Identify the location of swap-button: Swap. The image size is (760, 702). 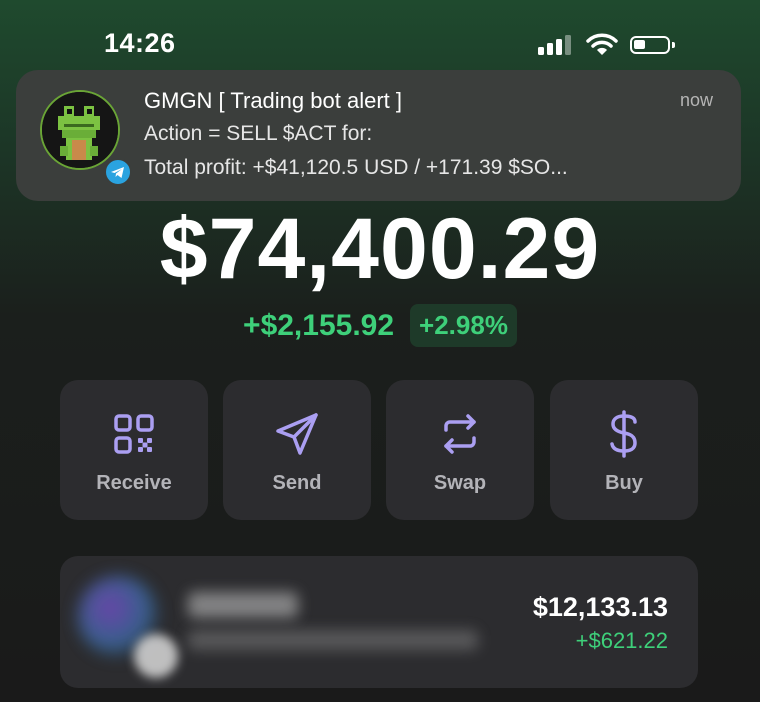
(460, 450).